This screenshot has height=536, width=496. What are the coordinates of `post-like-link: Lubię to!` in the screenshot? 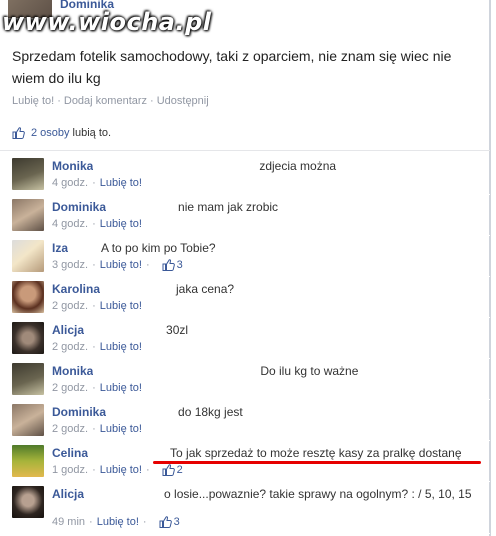 It's located at (33, 101).